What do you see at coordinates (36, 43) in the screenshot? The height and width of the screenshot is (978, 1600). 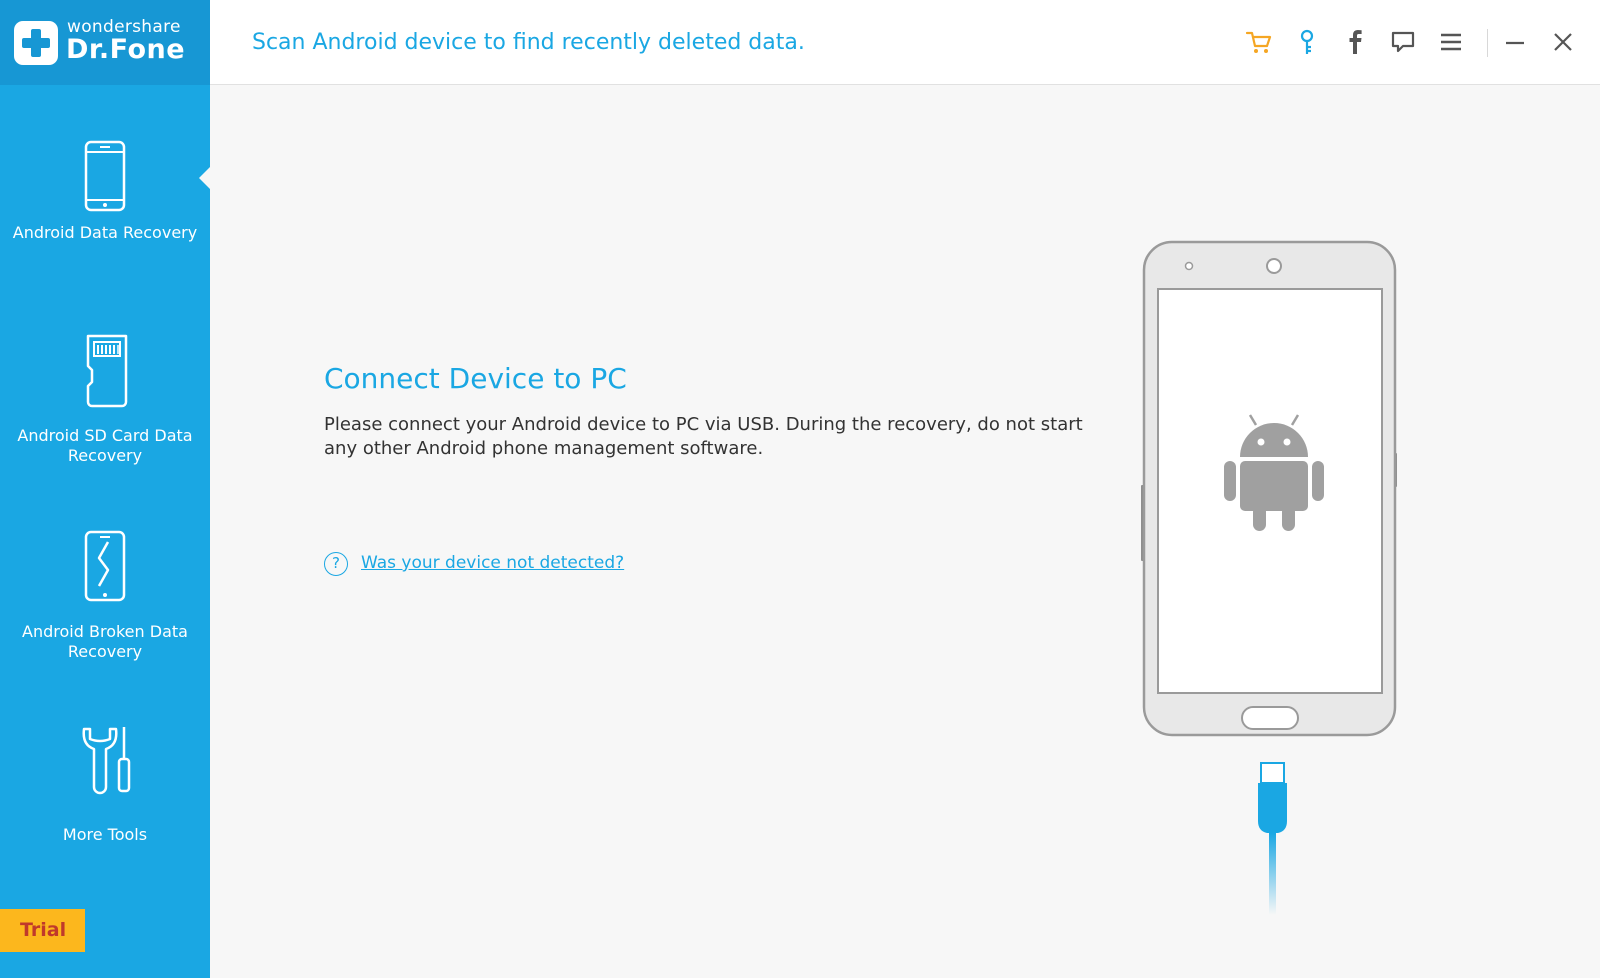 I see `drfone-plus-icon` at bounding box center [36, 43].